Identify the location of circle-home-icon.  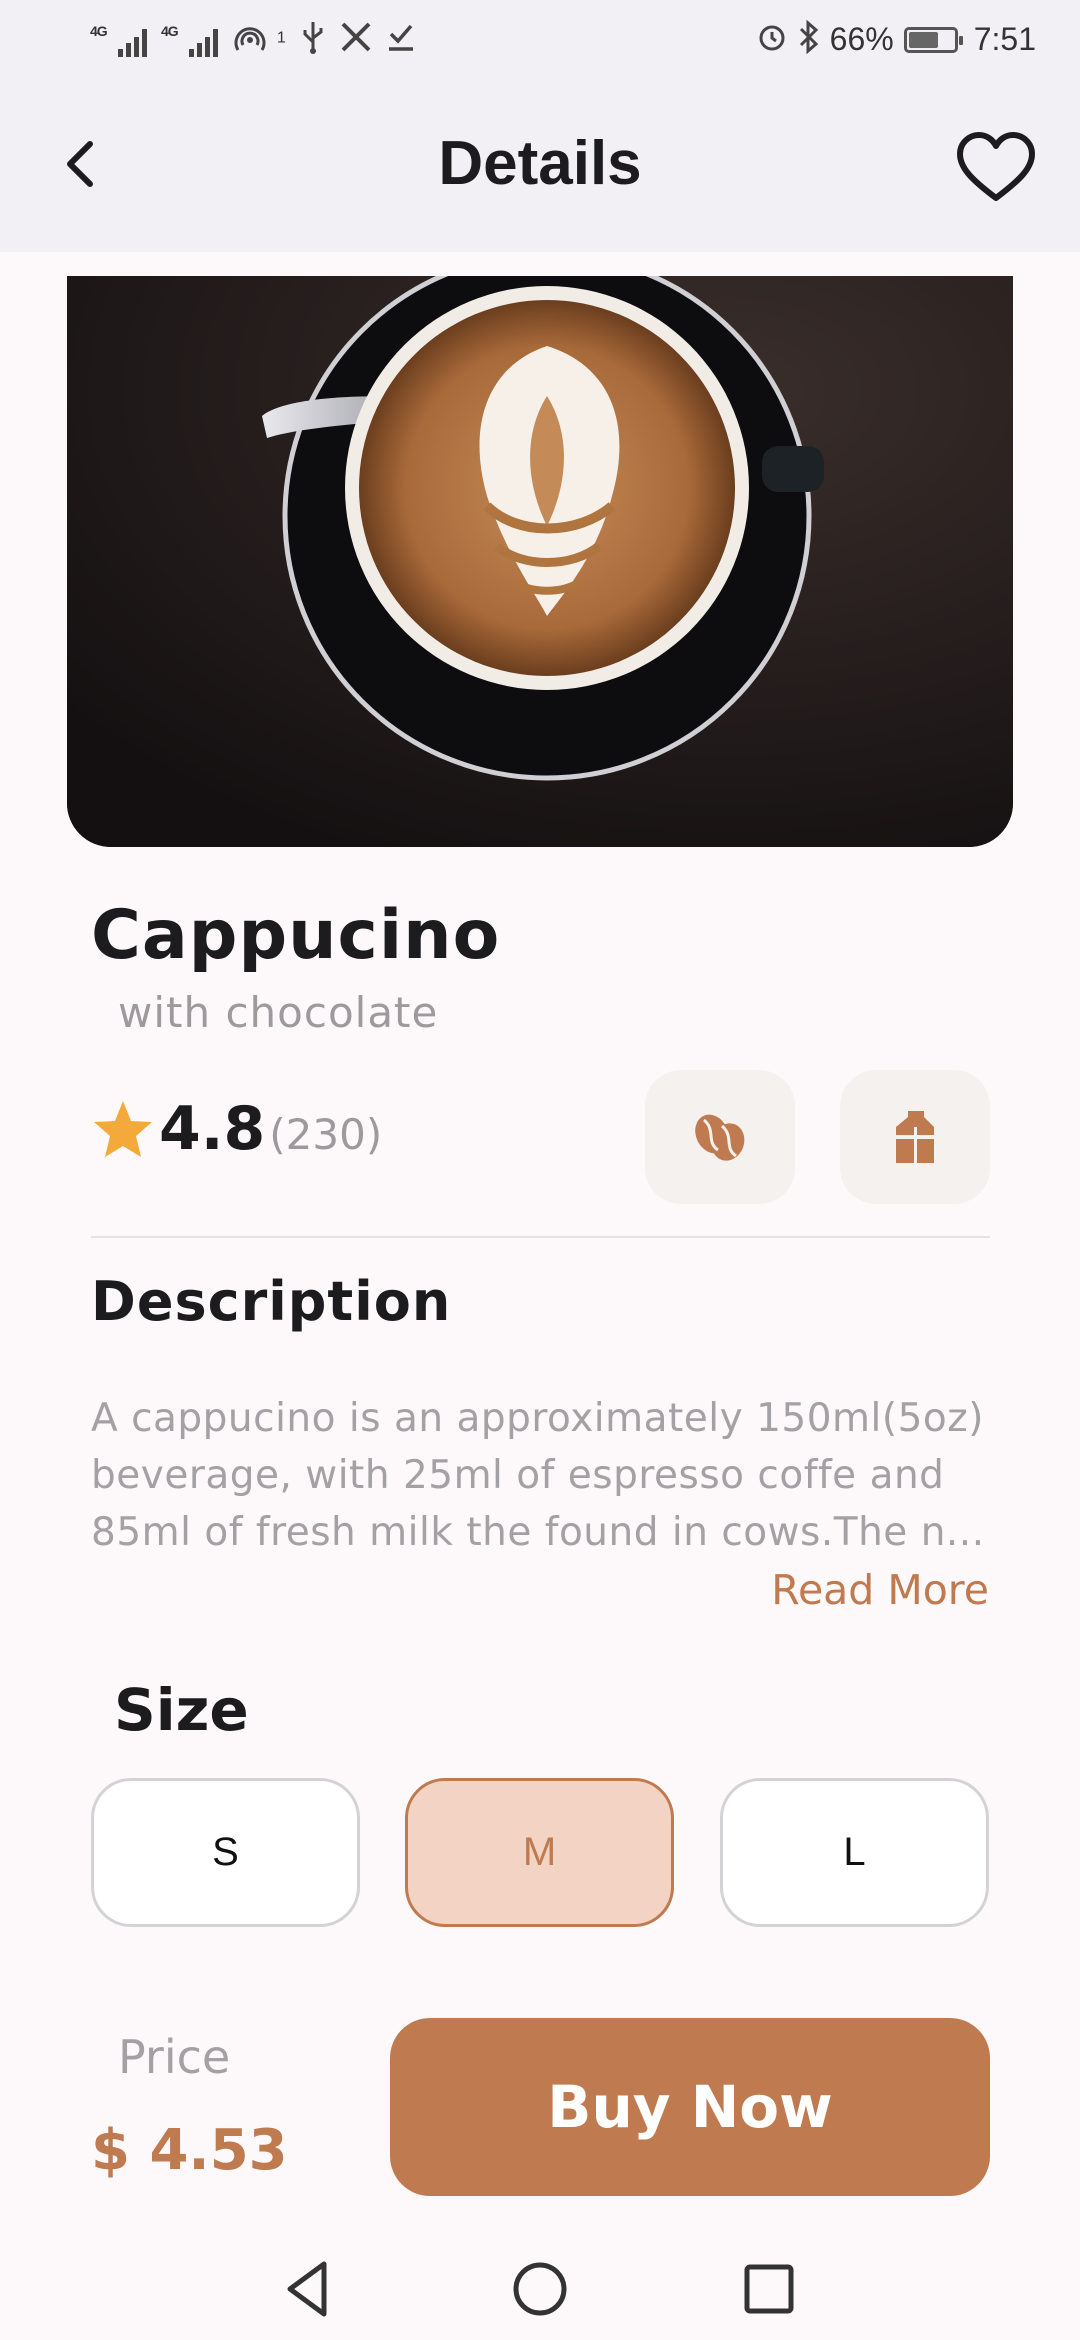
(540, 2289).